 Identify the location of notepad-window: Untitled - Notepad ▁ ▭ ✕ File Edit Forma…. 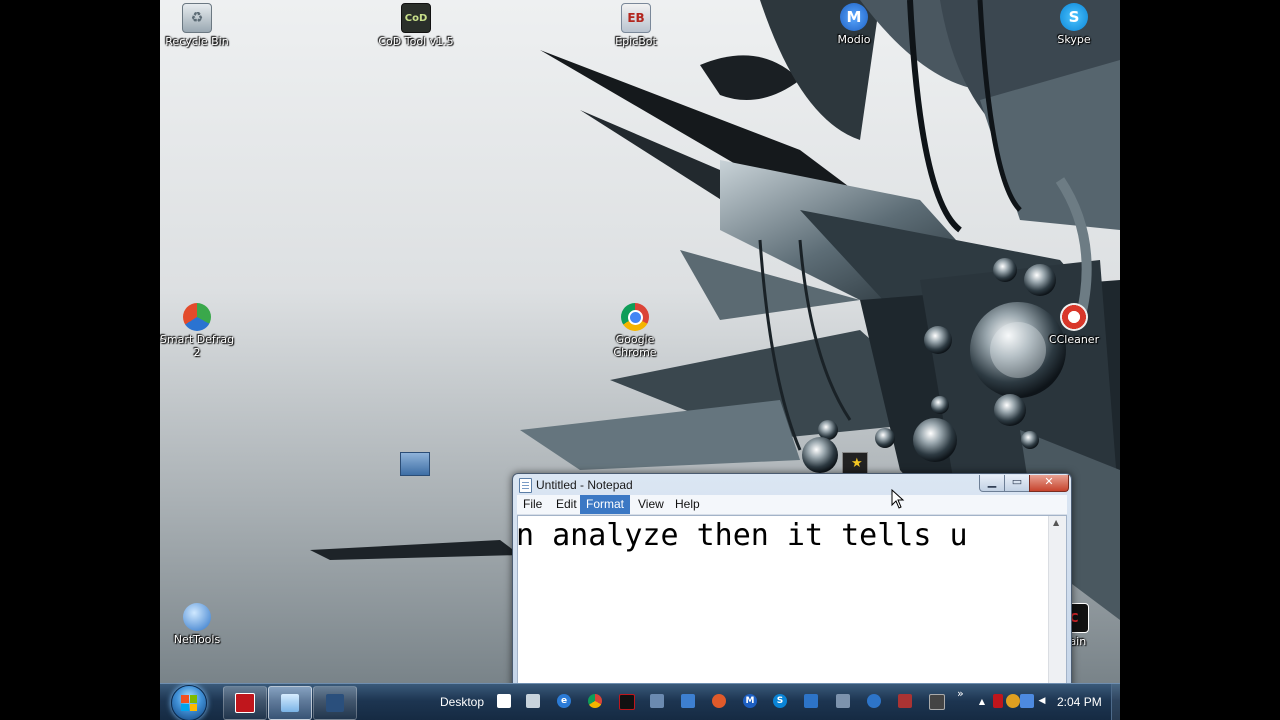
(792, 584).